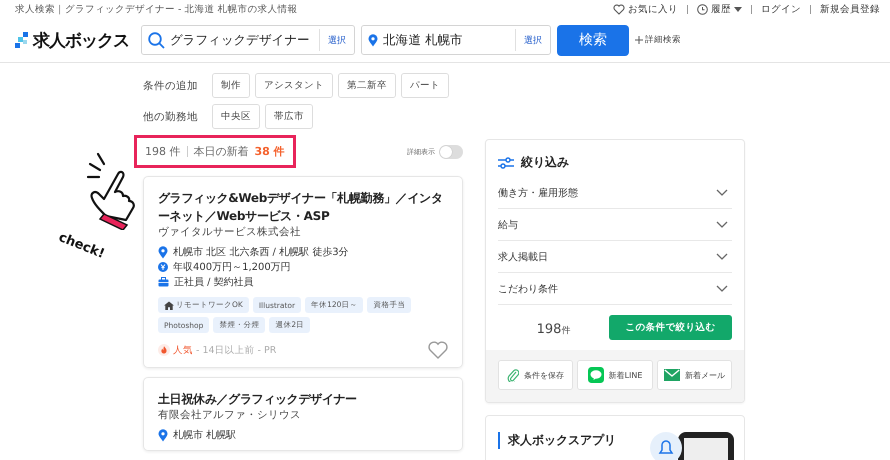 This screenshot has height=460, width=890. What do you see at coordinates (850, 9) in the screenshot?
I see `header-link: 新規会員登録` at bounding box center [850, 9].